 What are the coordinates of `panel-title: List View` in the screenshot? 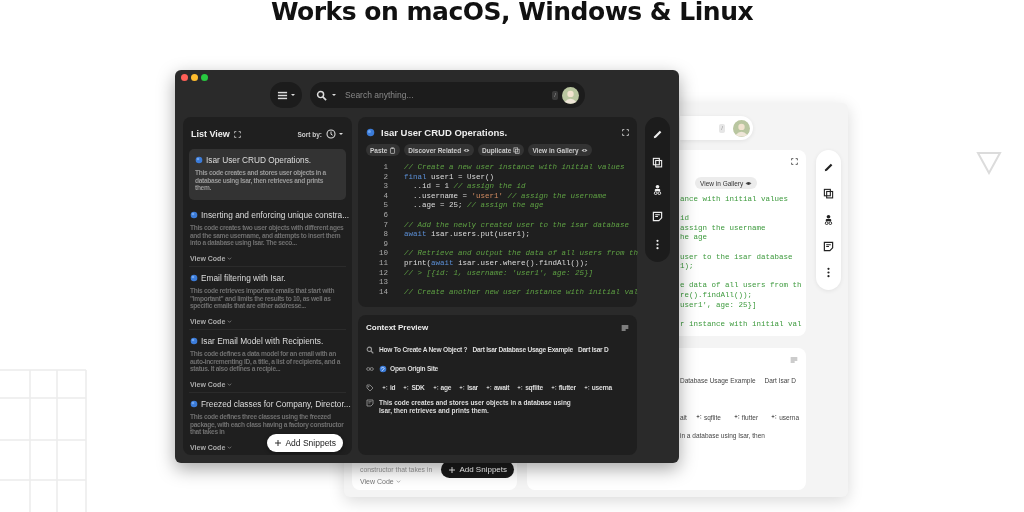 It's located at (210, 134).